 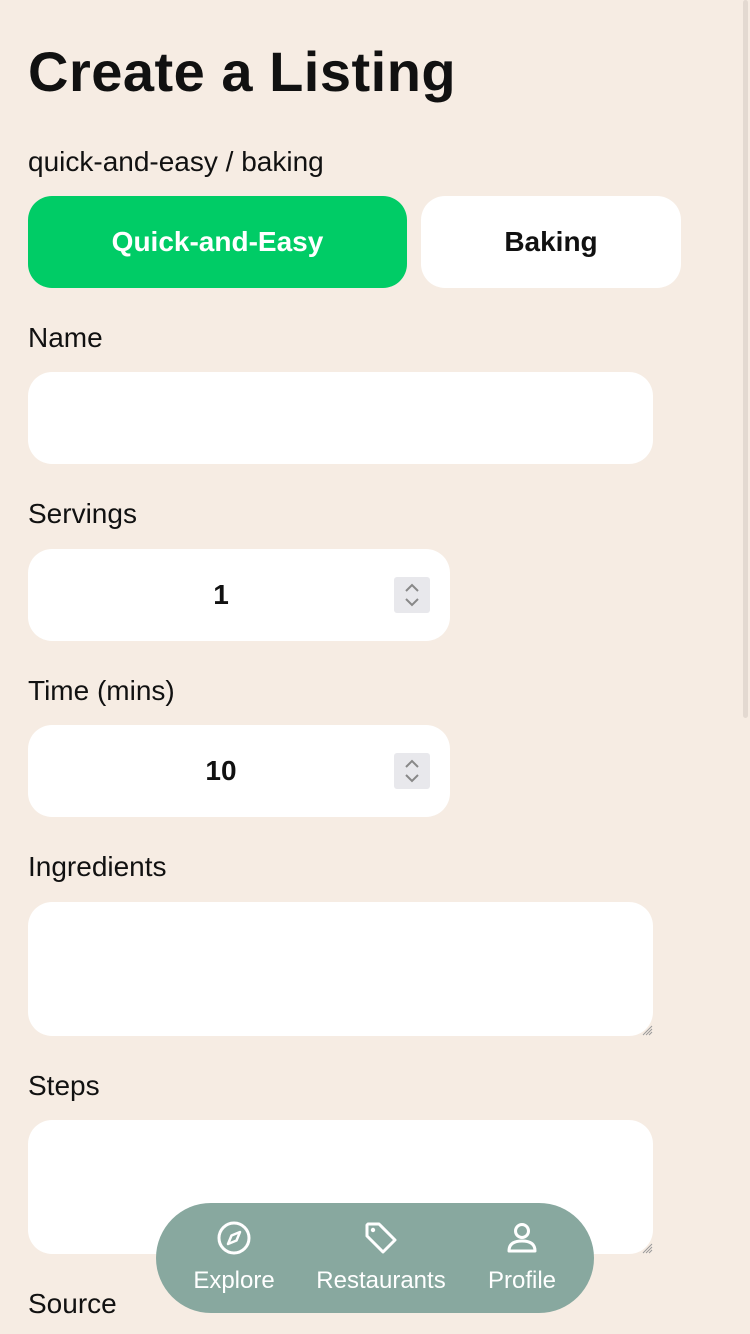 I want to click on bottom-nav: Explore Restaurants Profile, so click(x=375, y=1258).